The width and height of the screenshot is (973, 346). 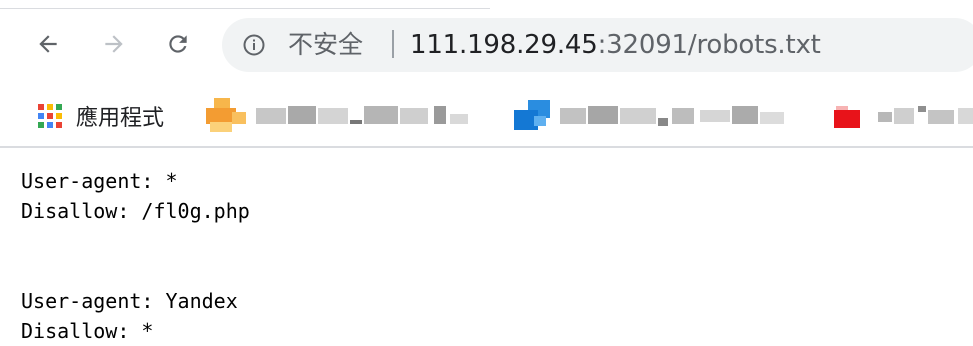 I want to click on arrow-left-icon, so click(x=48, y=44).